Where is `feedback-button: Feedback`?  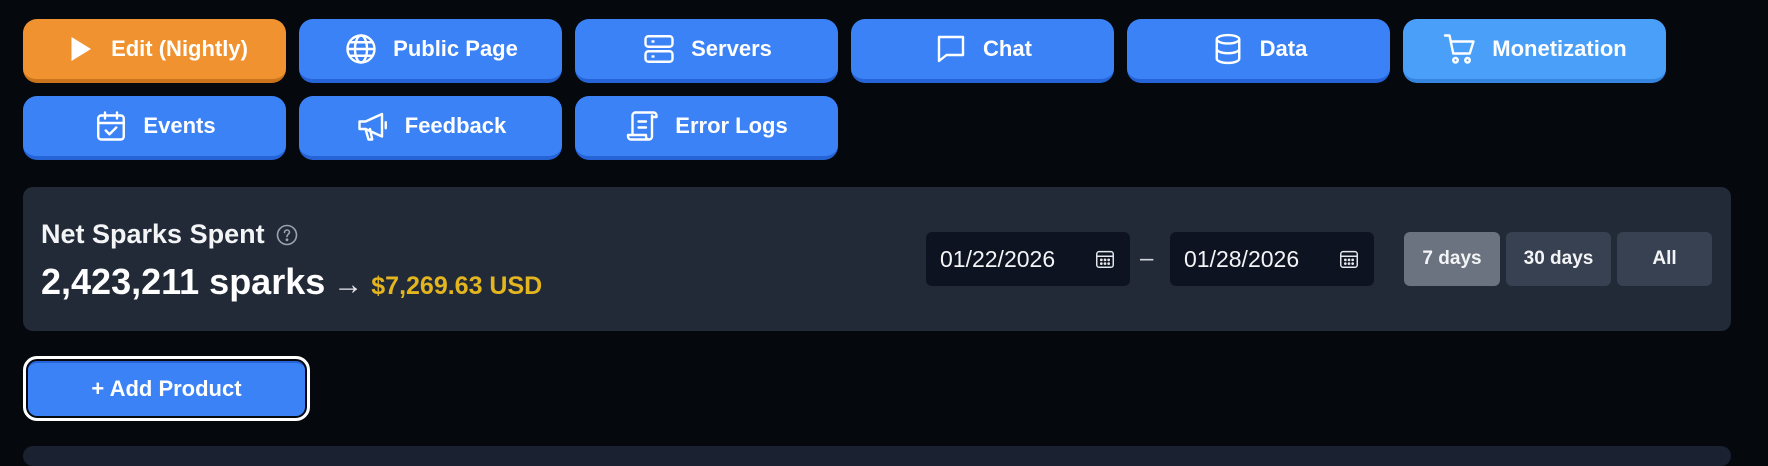
feedback-button: Feedback is located at coordinates (430, 128).